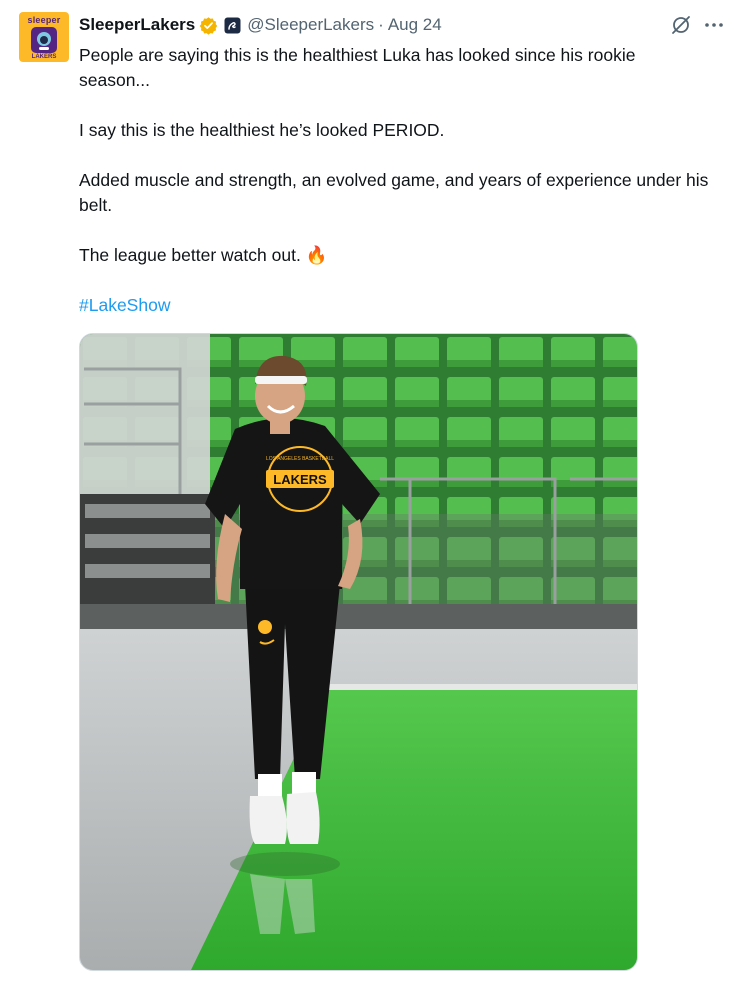 This screenshot has width=741, height=981. Describe the element at coordinates (124, 305) in the screenshot. I see `hashtag-link: #LakeShow` at that location.